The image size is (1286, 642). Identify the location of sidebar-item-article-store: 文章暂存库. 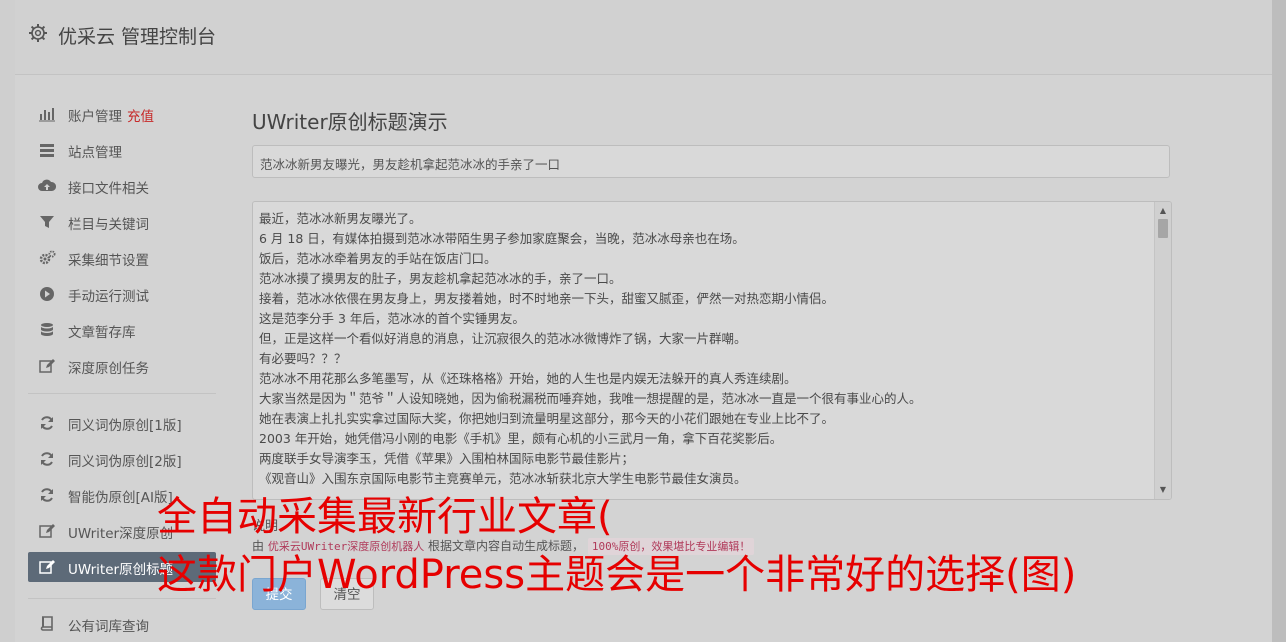
(122, 330).